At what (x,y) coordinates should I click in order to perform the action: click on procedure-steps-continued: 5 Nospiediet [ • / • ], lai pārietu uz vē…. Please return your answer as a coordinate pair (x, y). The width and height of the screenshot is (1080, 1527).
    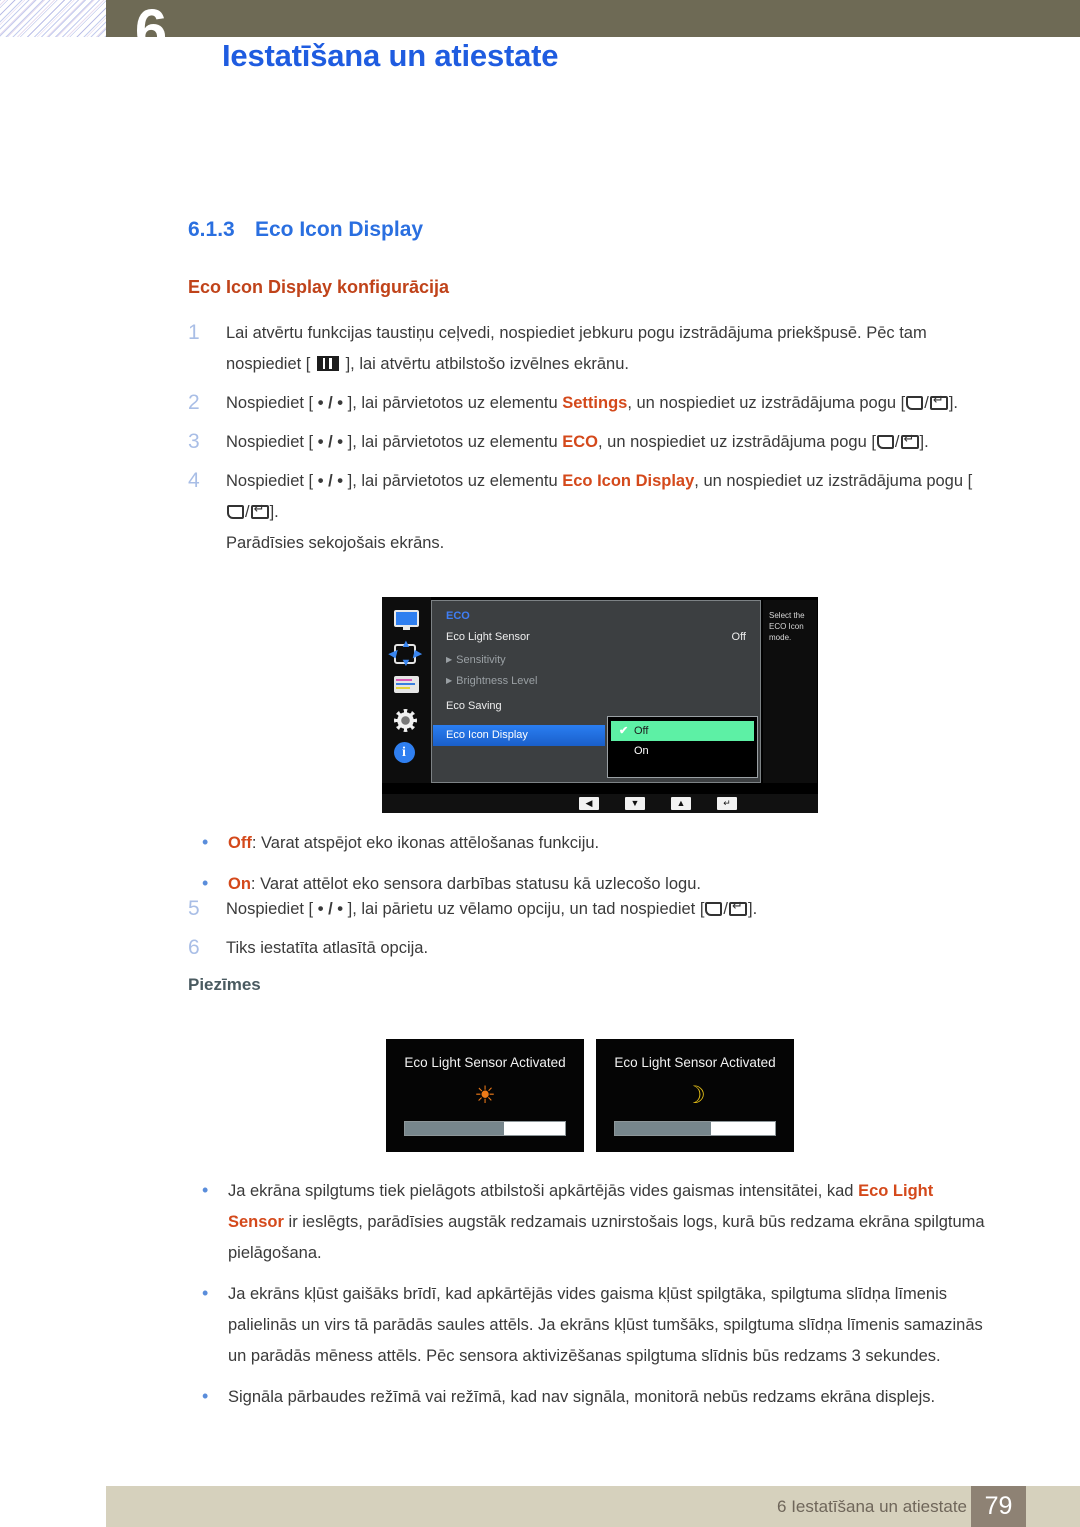
    Looking at the image, I should click on (588, 933).